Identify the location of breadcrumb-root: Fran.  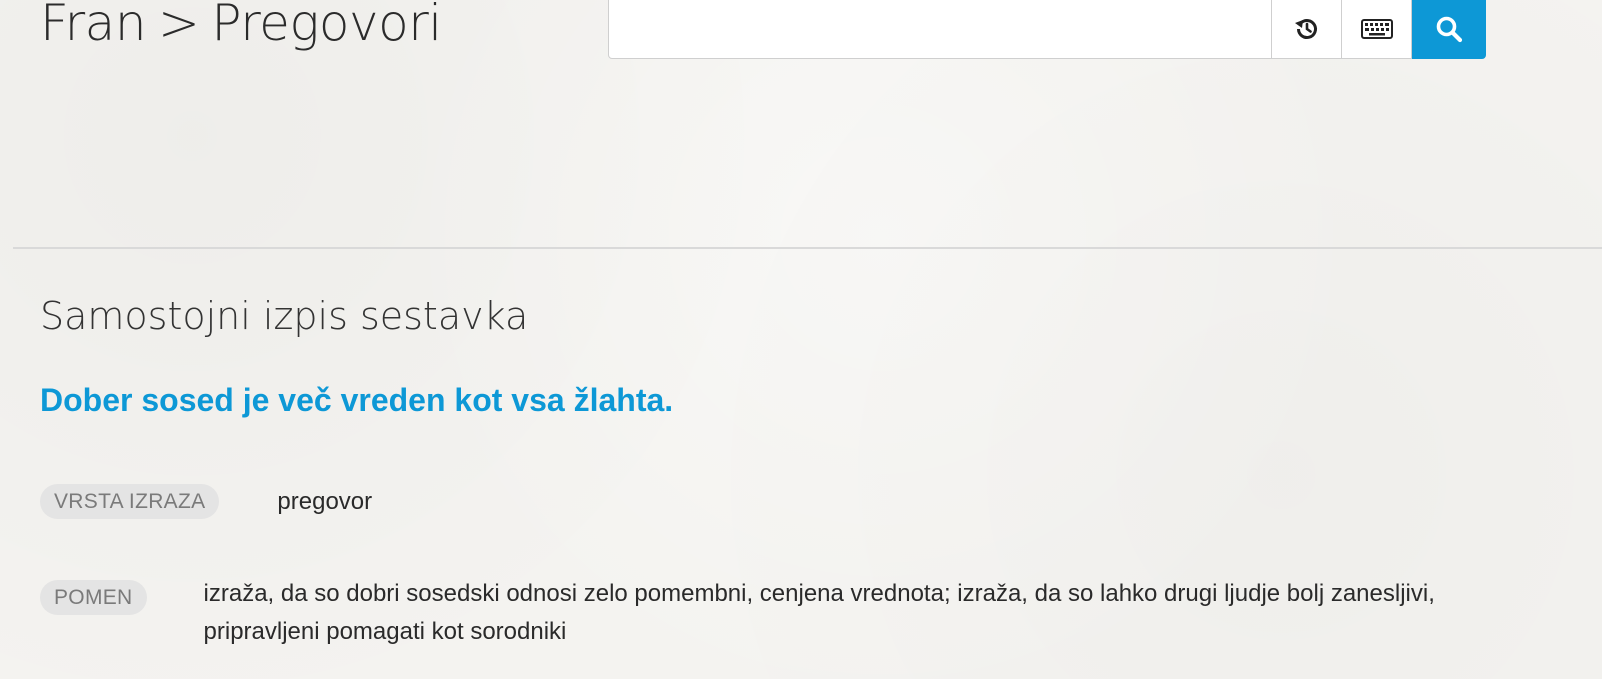
(93, 26).